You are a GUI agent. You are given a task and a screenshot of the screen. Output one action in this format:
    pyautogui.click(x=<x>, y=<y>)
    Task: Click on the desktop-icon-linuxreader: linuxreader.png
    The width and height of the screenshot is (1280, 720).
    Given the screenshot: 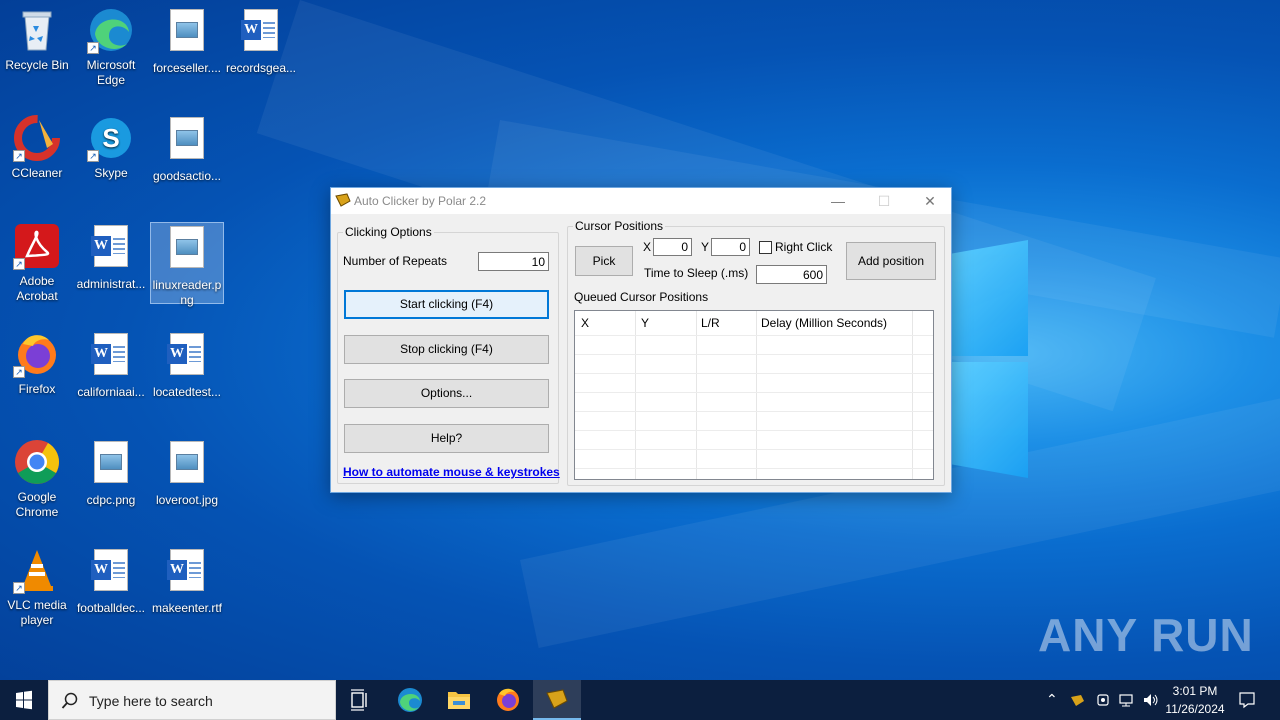 What is the action you would take?
    pyautogui.click(x=187, y=264)
    